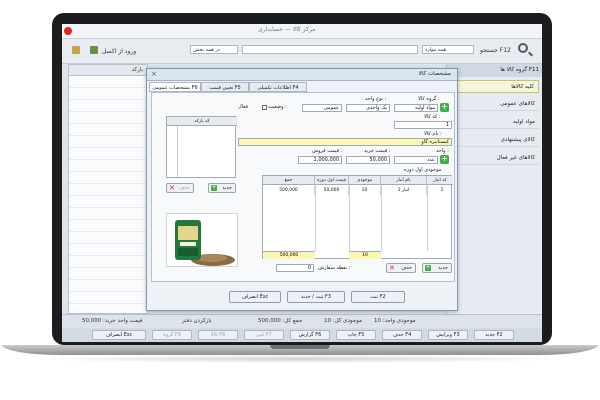 The image size is (600, 400). Describe the element at coordinates (202, 121) in the screenshot. I see `barcode-header: کد بارکد` at that location.